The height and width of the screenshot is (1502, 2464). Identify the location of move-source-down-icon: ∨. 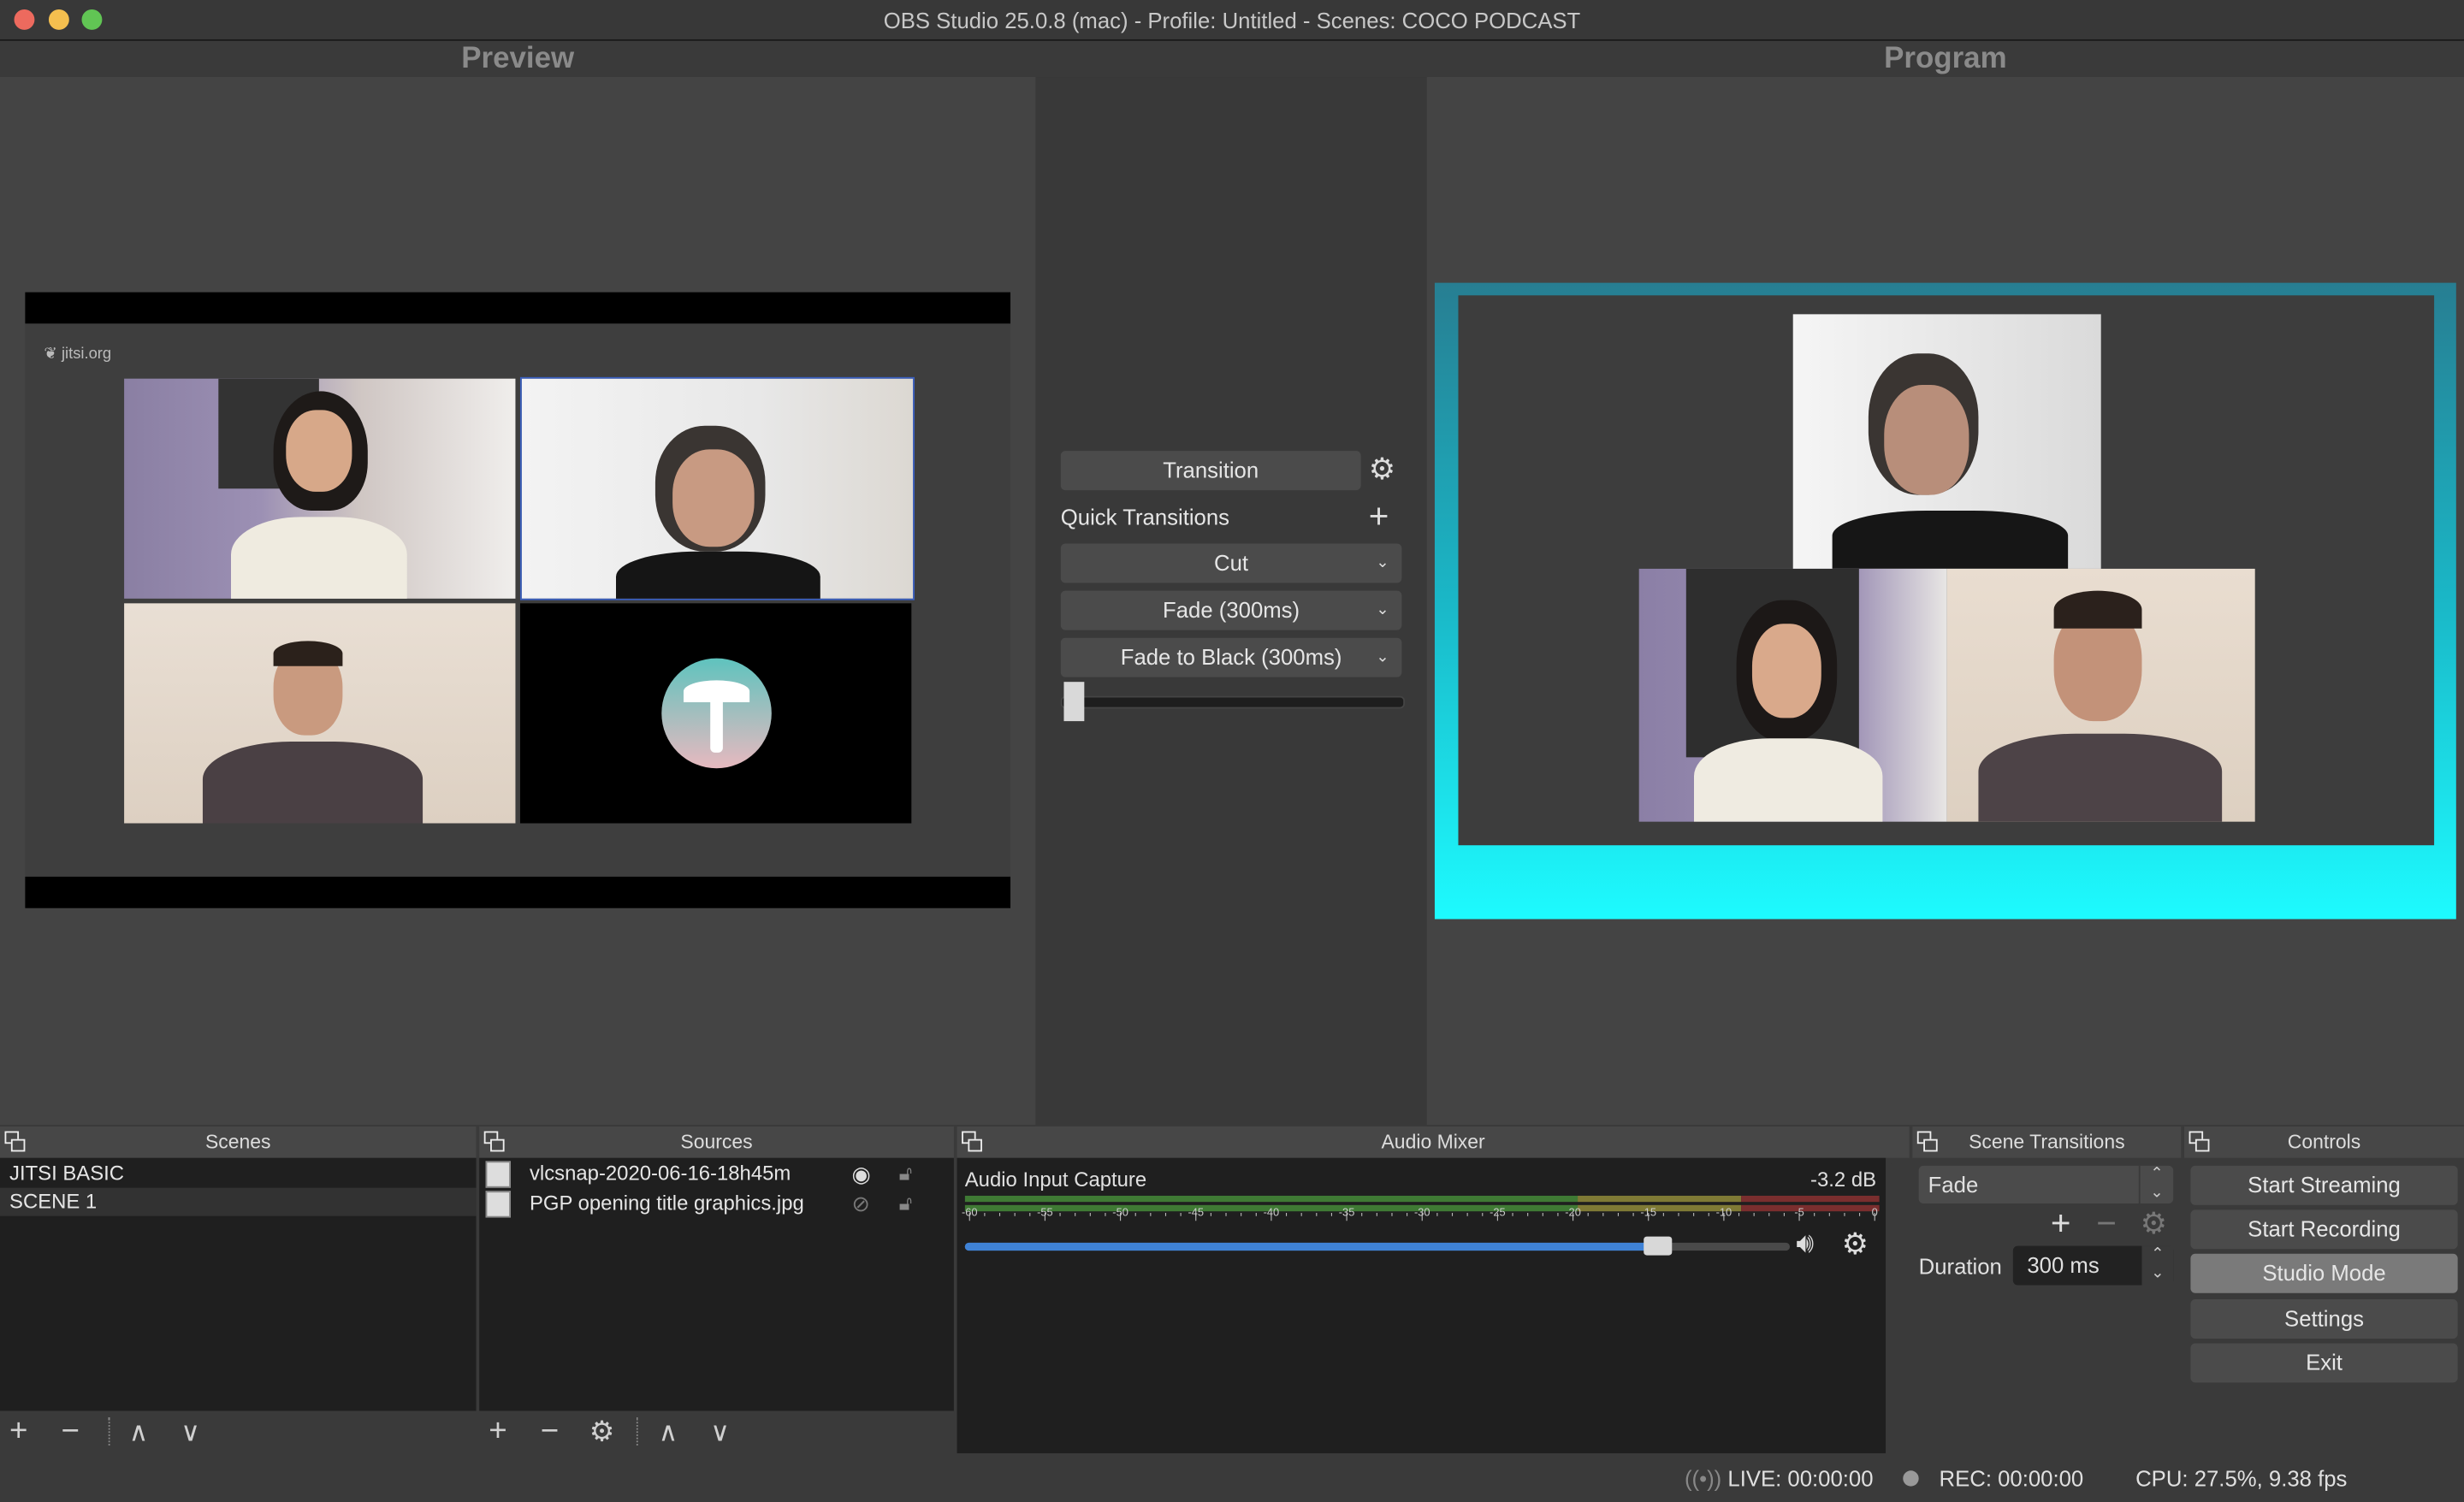
(720, 1433).